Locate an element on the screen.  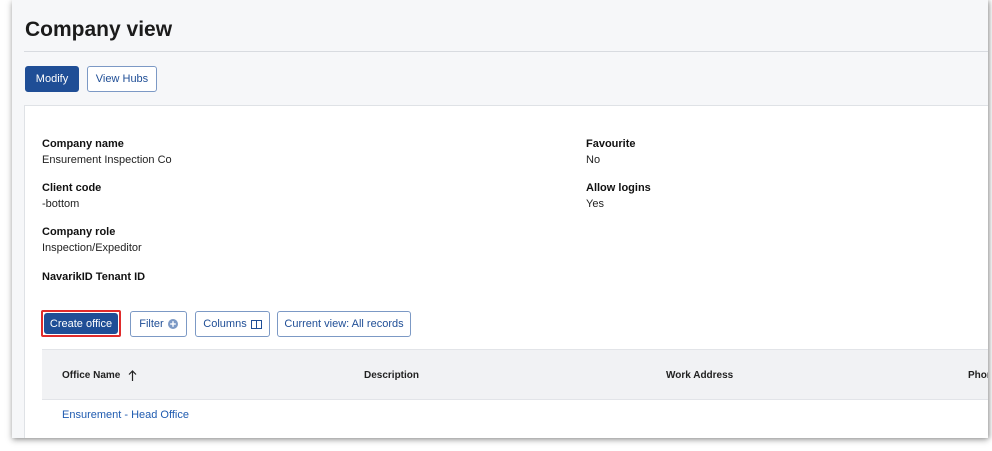
page-title: Company view is located at coordinates (99, 29).